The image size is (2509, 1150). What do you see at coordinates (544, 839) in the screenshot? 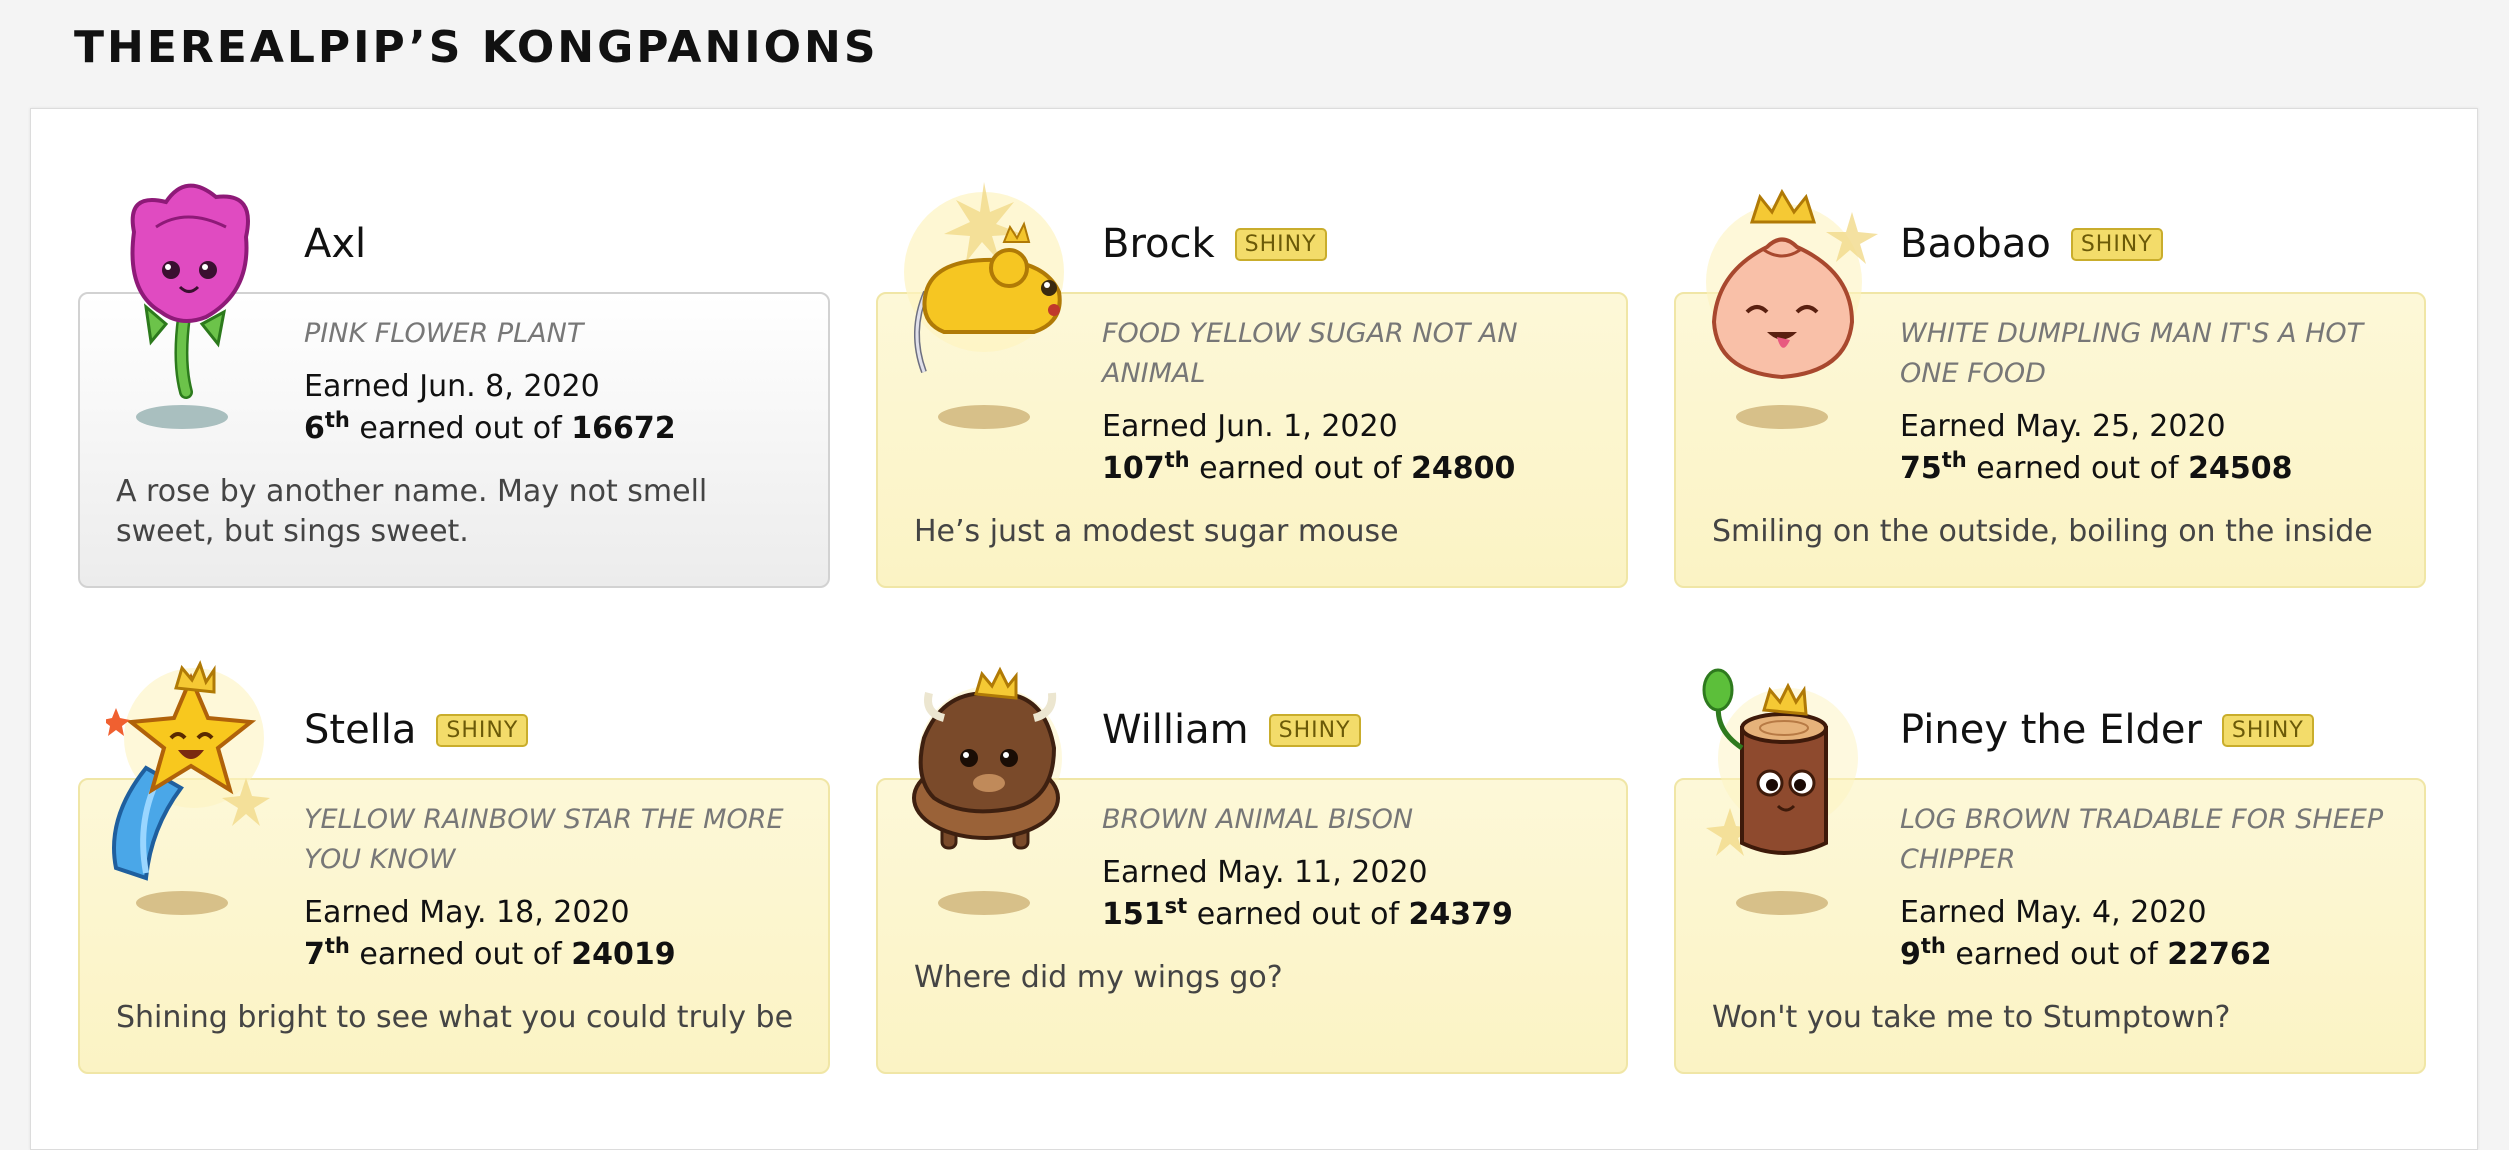
I see `kongpanion-tags: YELLOW RAINBOW STAR THE MORE YOU KNOW` at bounding box center [544, 839].